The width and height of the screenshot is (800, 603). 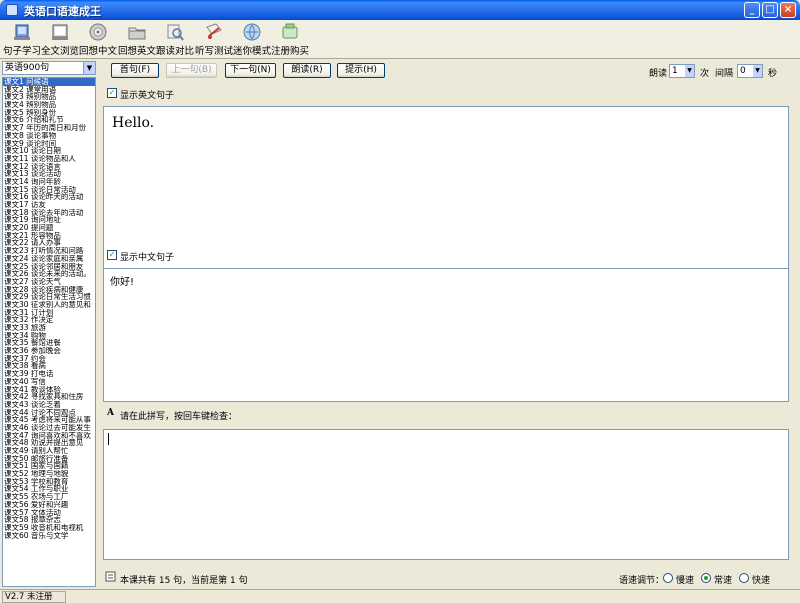 I want to click on lesson-item: 课文18 谈论去年的活动, so click(x=49, y=213).